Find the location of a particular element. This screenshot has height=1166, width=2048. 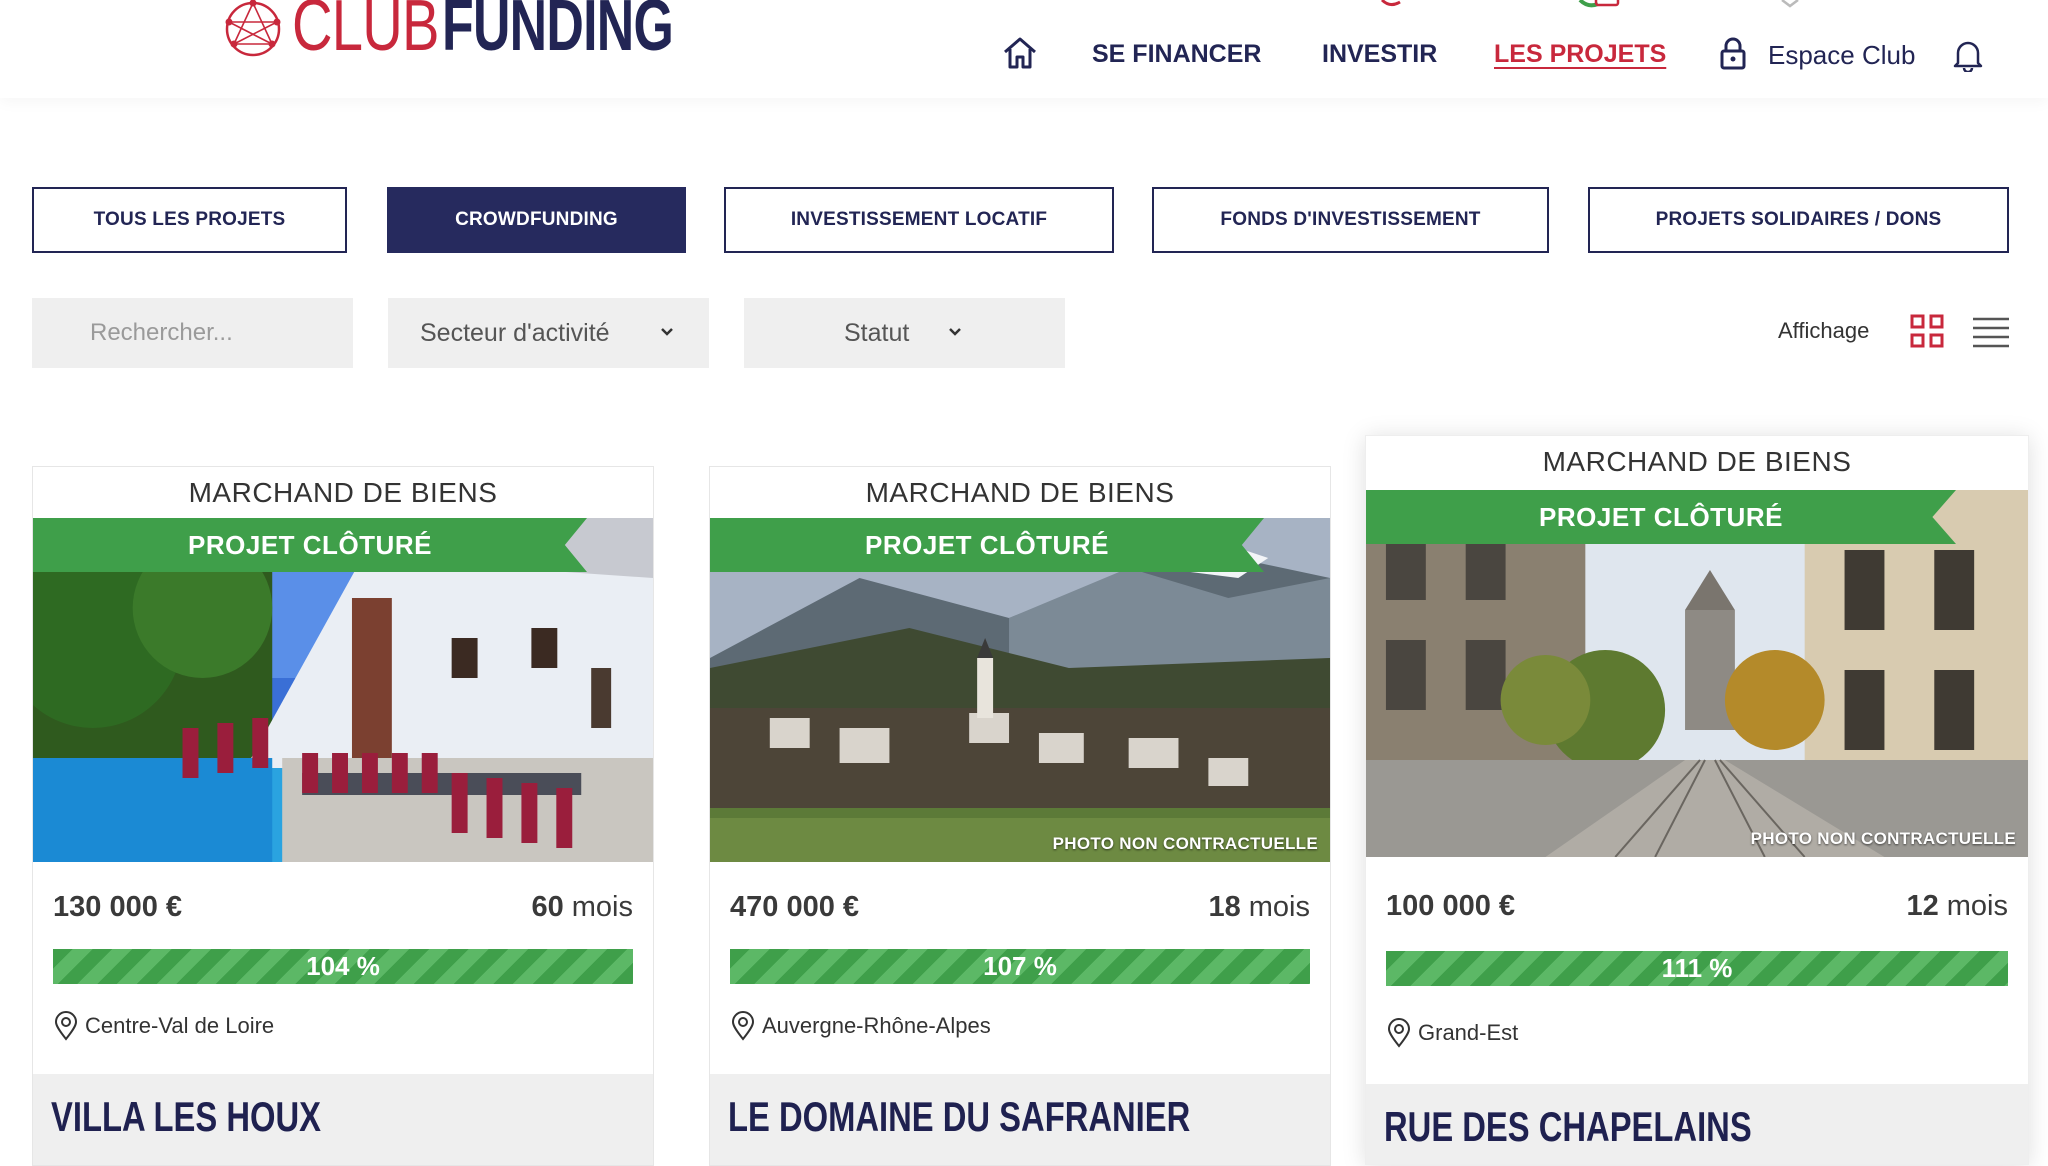

status-select: Statut is located at coordinates (904, 333).